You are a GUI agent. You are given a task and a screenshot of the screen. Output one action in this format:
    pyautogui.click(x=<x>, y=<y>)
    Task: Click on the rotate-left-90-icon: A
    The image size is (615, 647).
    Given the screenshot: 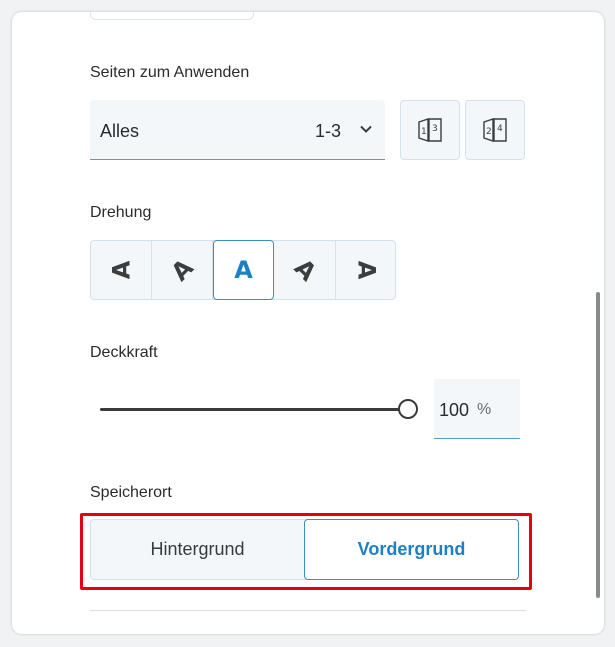 What is the action you would take?
    pyautogui.click(x=120, y=270)
    